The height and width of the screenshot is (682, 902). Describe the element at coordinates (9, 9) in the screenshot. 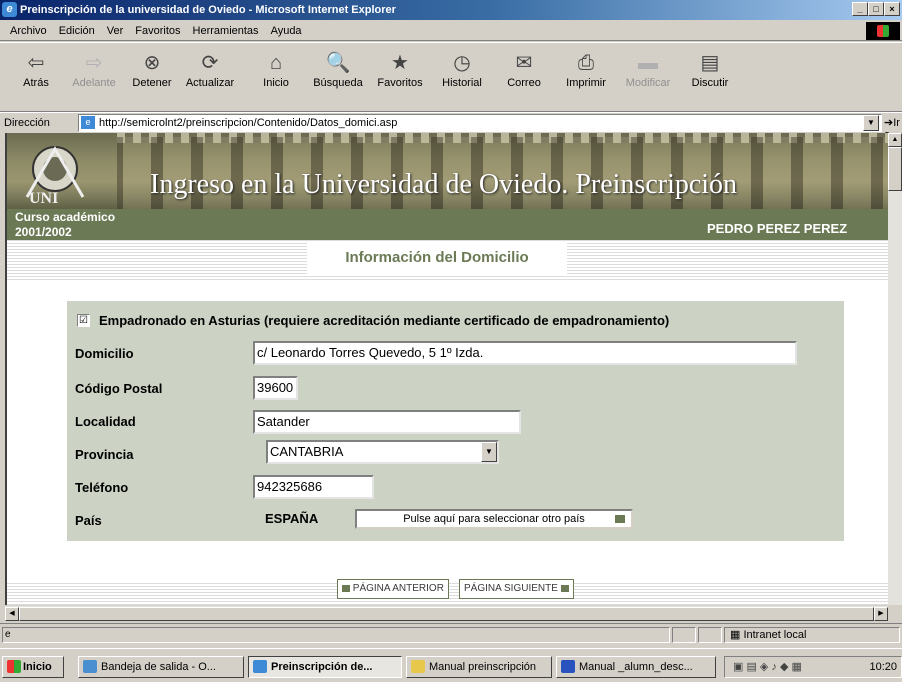

I see `ie-logo-icon: e` at that location.